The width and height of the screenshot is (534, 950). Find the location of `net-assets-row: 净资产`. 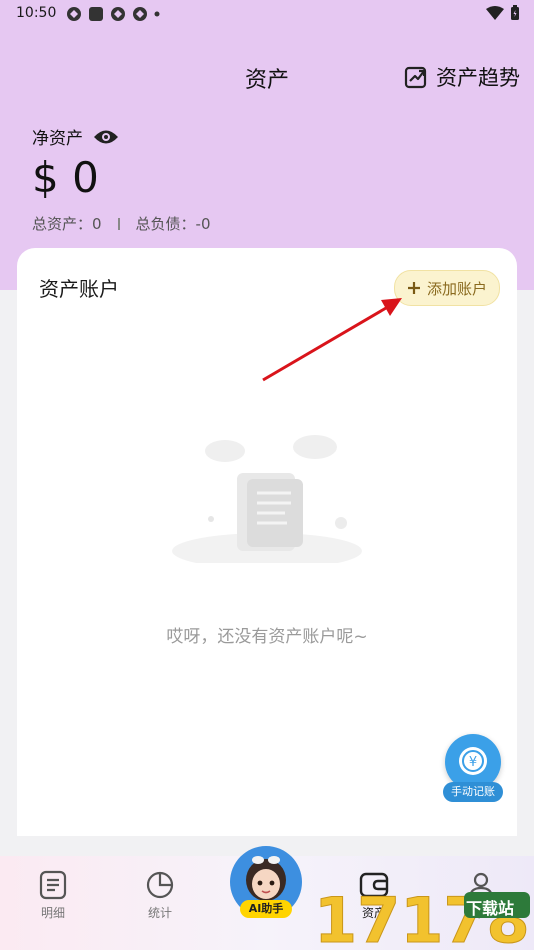

net-assets-row: 净资产 is located at coordinates (75, 136).